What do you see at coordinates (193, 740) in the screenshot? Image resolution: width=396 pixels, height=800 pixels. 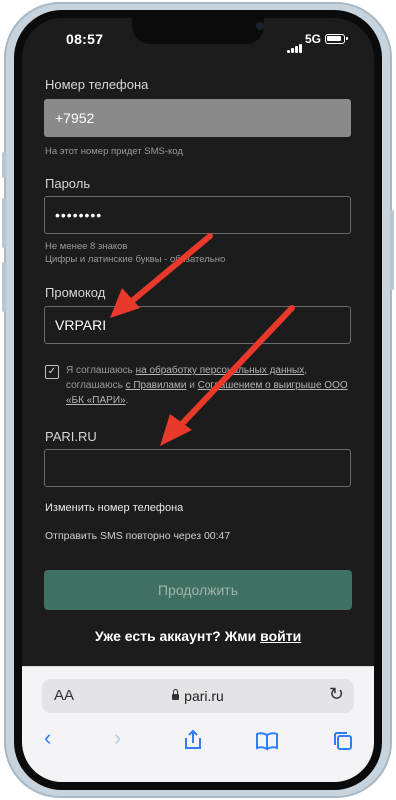 I see `share-icon` at bounding box center [193, 740].